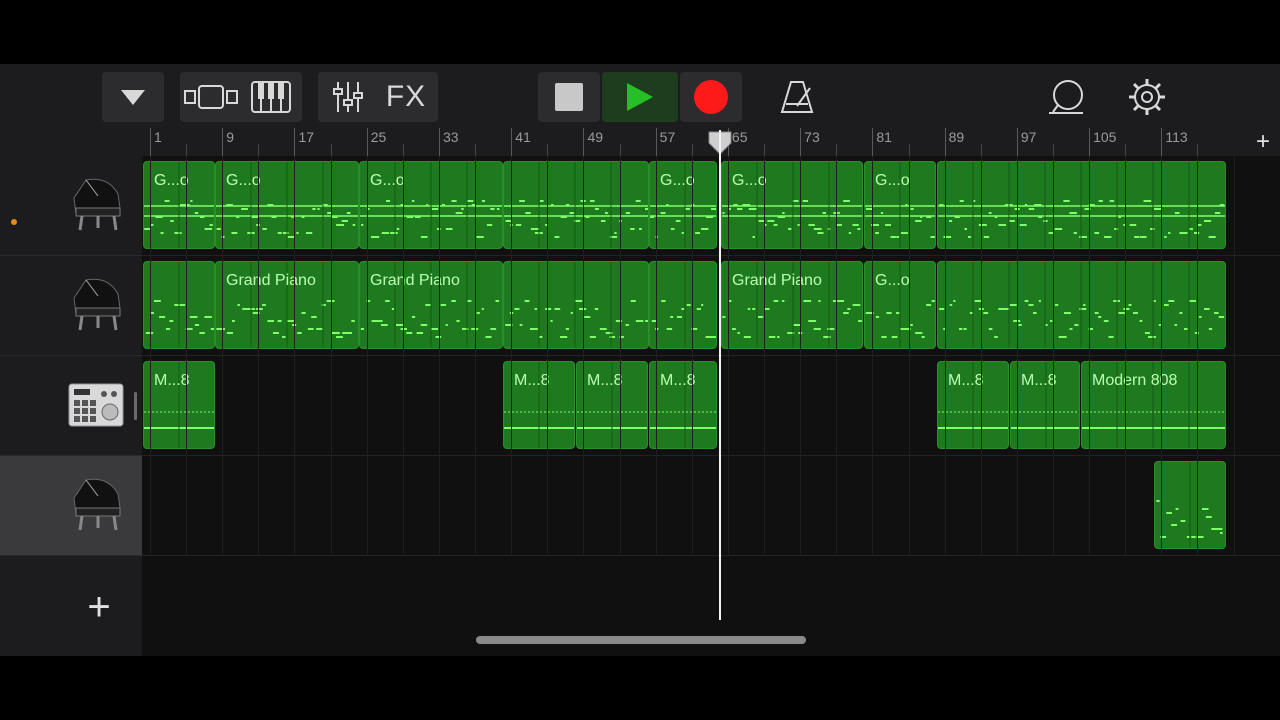 The height and width of the screenshot is (720, 1280). What do you see at coordinates (973, 405) in the screenshot?
I see `region-3-5: M...8` at bounding box center [973, 405].